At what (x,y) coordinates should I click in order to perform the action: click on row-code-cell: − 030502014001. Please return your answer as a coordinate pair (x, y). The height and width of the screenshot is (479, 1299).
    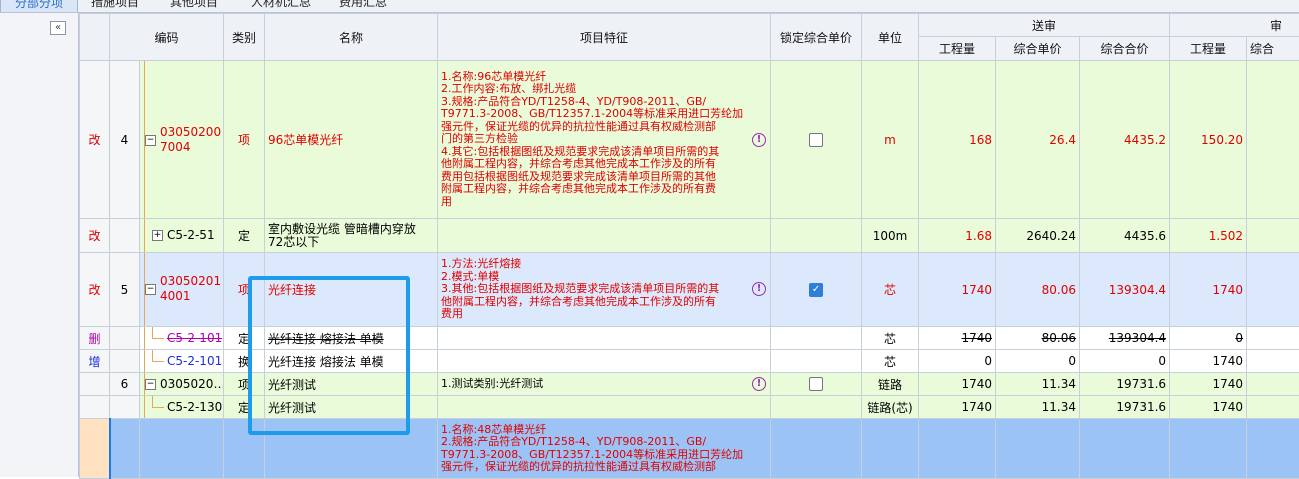
    Looking at the image, I should click on (182, 290).